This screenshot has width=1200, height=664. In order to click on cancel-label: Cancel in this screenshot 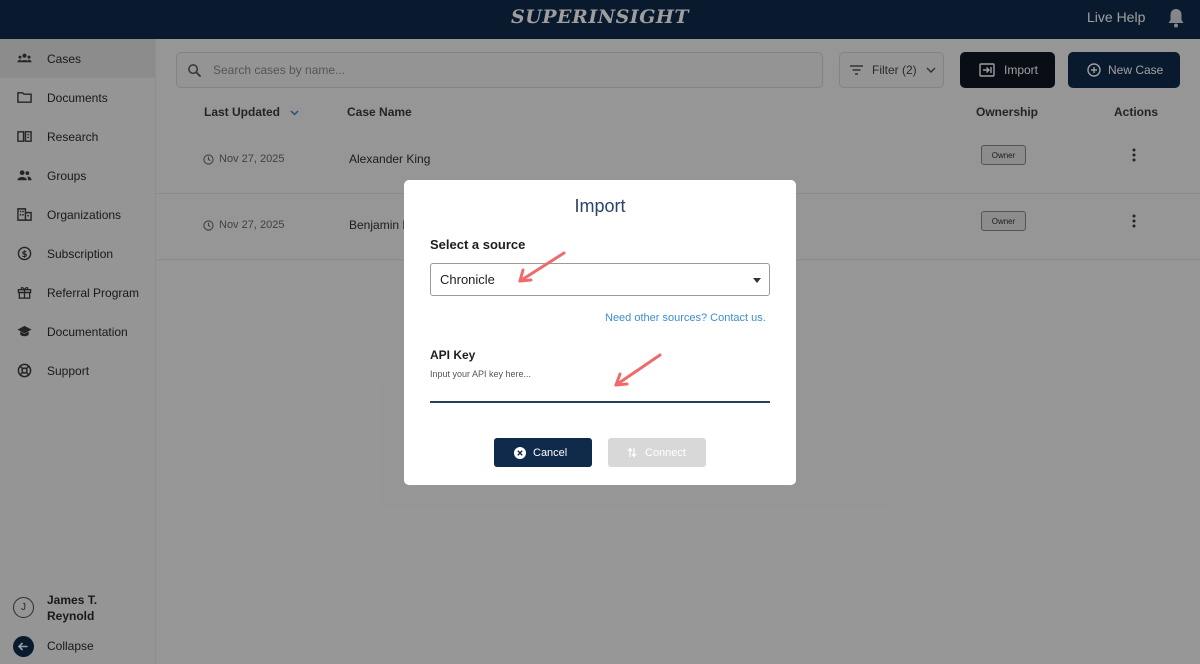, I will do `click(550, 452)`.